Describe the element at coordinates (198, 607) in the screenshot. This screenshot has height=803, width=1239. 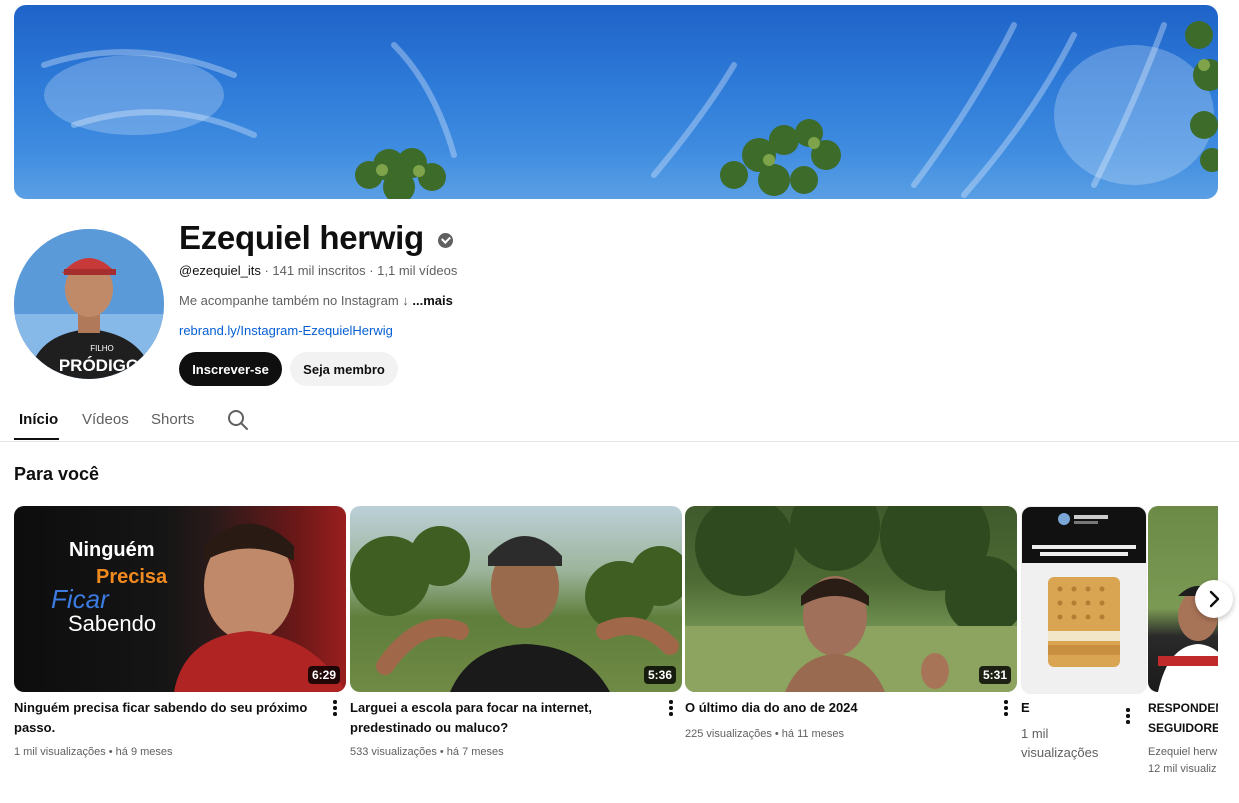
I see `thumbnail-image: Ninguém Precisa Ficar Sabendo` at that location.